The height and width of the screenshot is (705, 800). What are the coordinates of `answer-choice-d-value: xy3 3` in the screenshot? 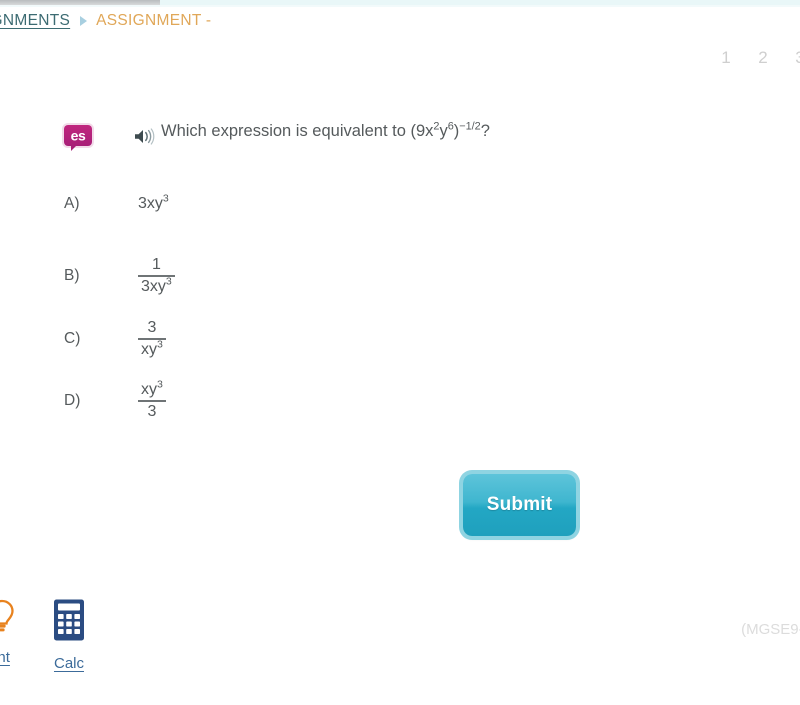 It's located at (152, 399).